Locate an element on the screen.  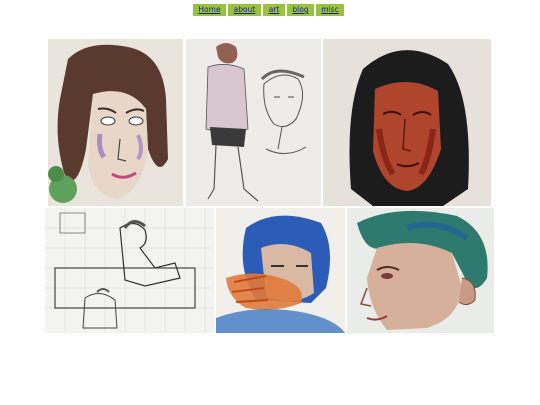
nav-home-link: Home is located at coordinates (209, 10).